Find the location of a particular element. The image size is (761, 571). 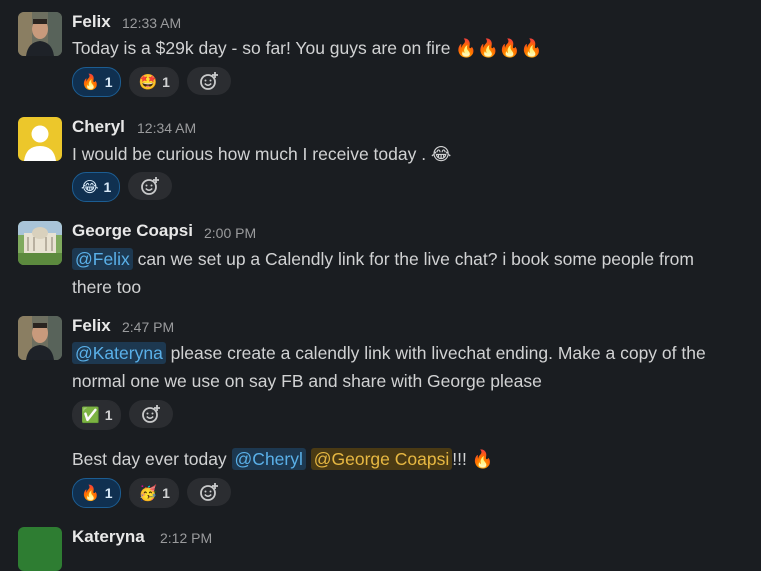

reaction-joy: 😂 1 is located at coordinates (96, 187).